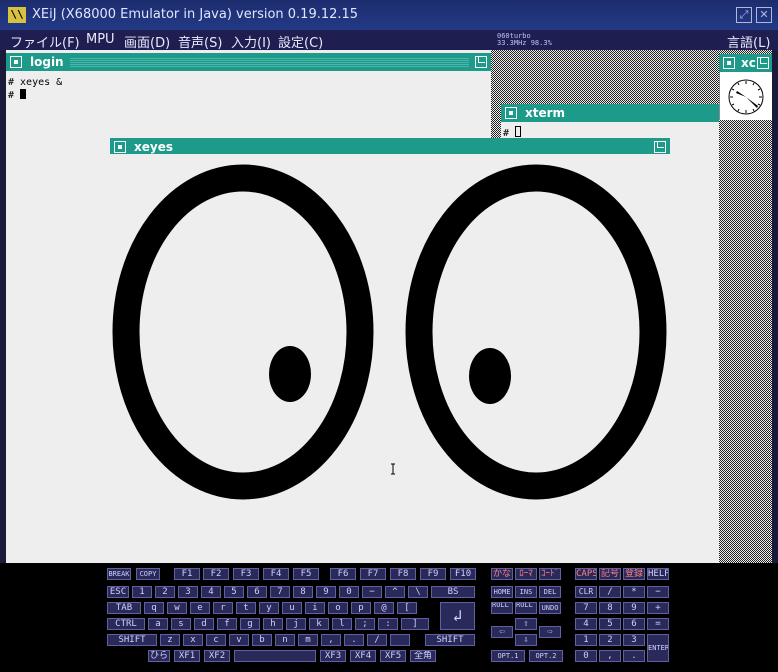 This screenshot has width=778, height=672. What do you see at coordinates (415, 624) in the screenshot?
I see `key-bracket-close: ]` at bounding box center [415, 624].